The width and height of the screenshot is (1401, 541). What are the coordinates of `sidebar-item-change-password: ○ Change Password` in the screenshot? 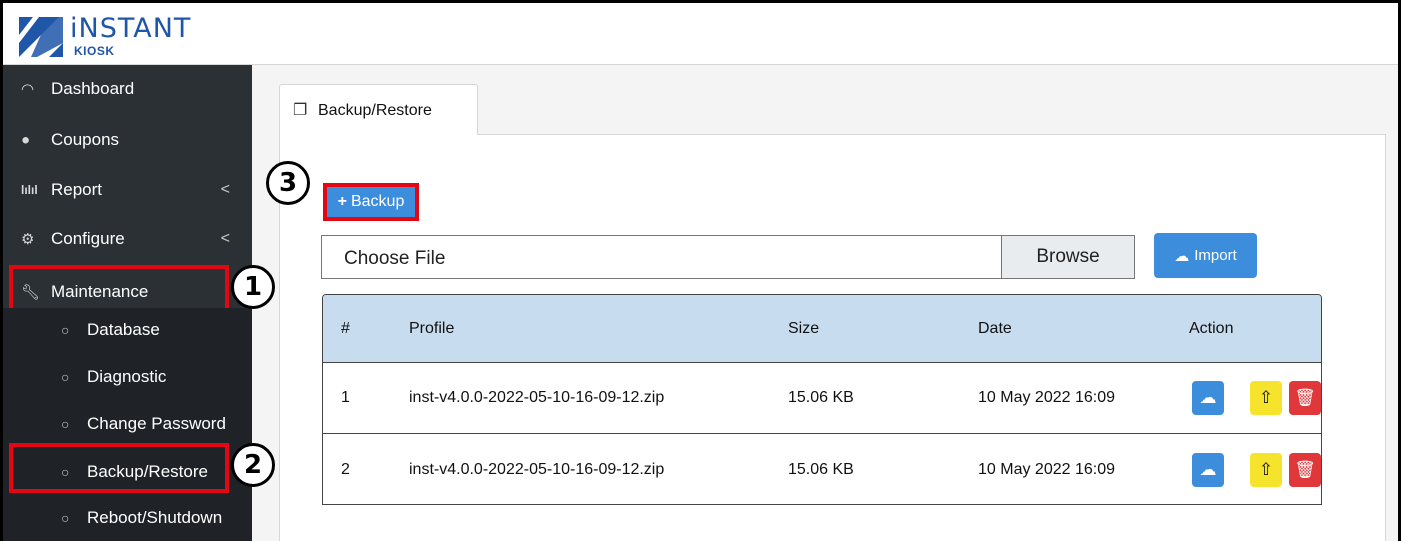 It's located at (127, 424).